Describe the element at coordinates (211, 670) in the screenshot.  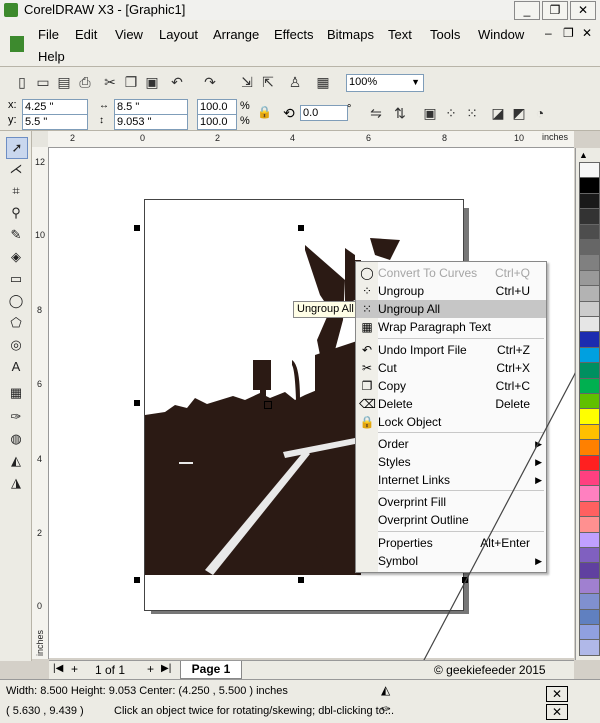
I see `page-tab: Page 1` at that location.